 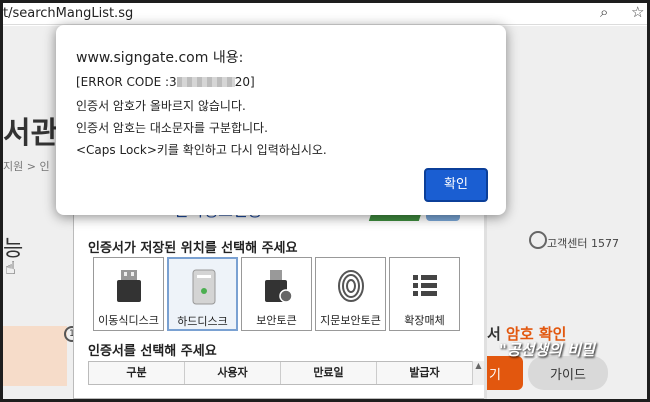 What do you see at coordinates (26, 166) in the screenshot?
I see `breadcrumb: 지원 > 인` at bounding box center [26, 166].